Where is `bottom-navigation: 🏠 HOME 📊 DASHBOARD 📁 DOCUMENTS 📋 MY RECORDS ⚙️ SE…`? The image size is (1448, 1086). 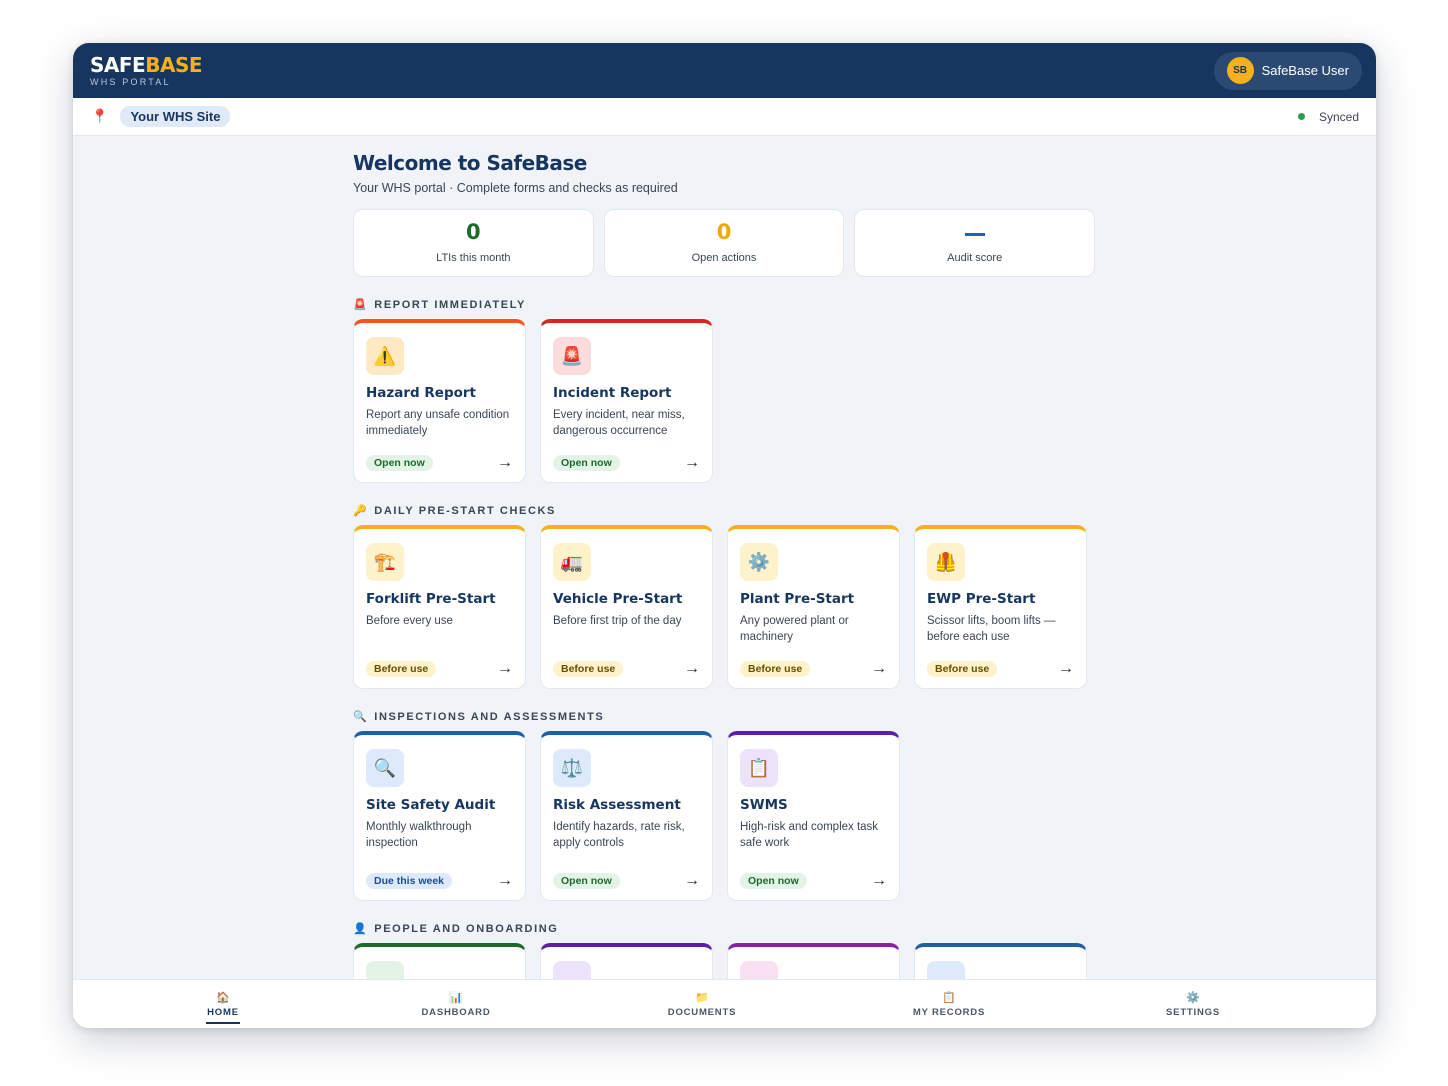
bottom-navigation: 🏠 HOME 📊 DASHBOARD 📁 DOCUMENTS 📋 MY RECORDS ⚙️ SE… is located at coordinates (724, 1003).